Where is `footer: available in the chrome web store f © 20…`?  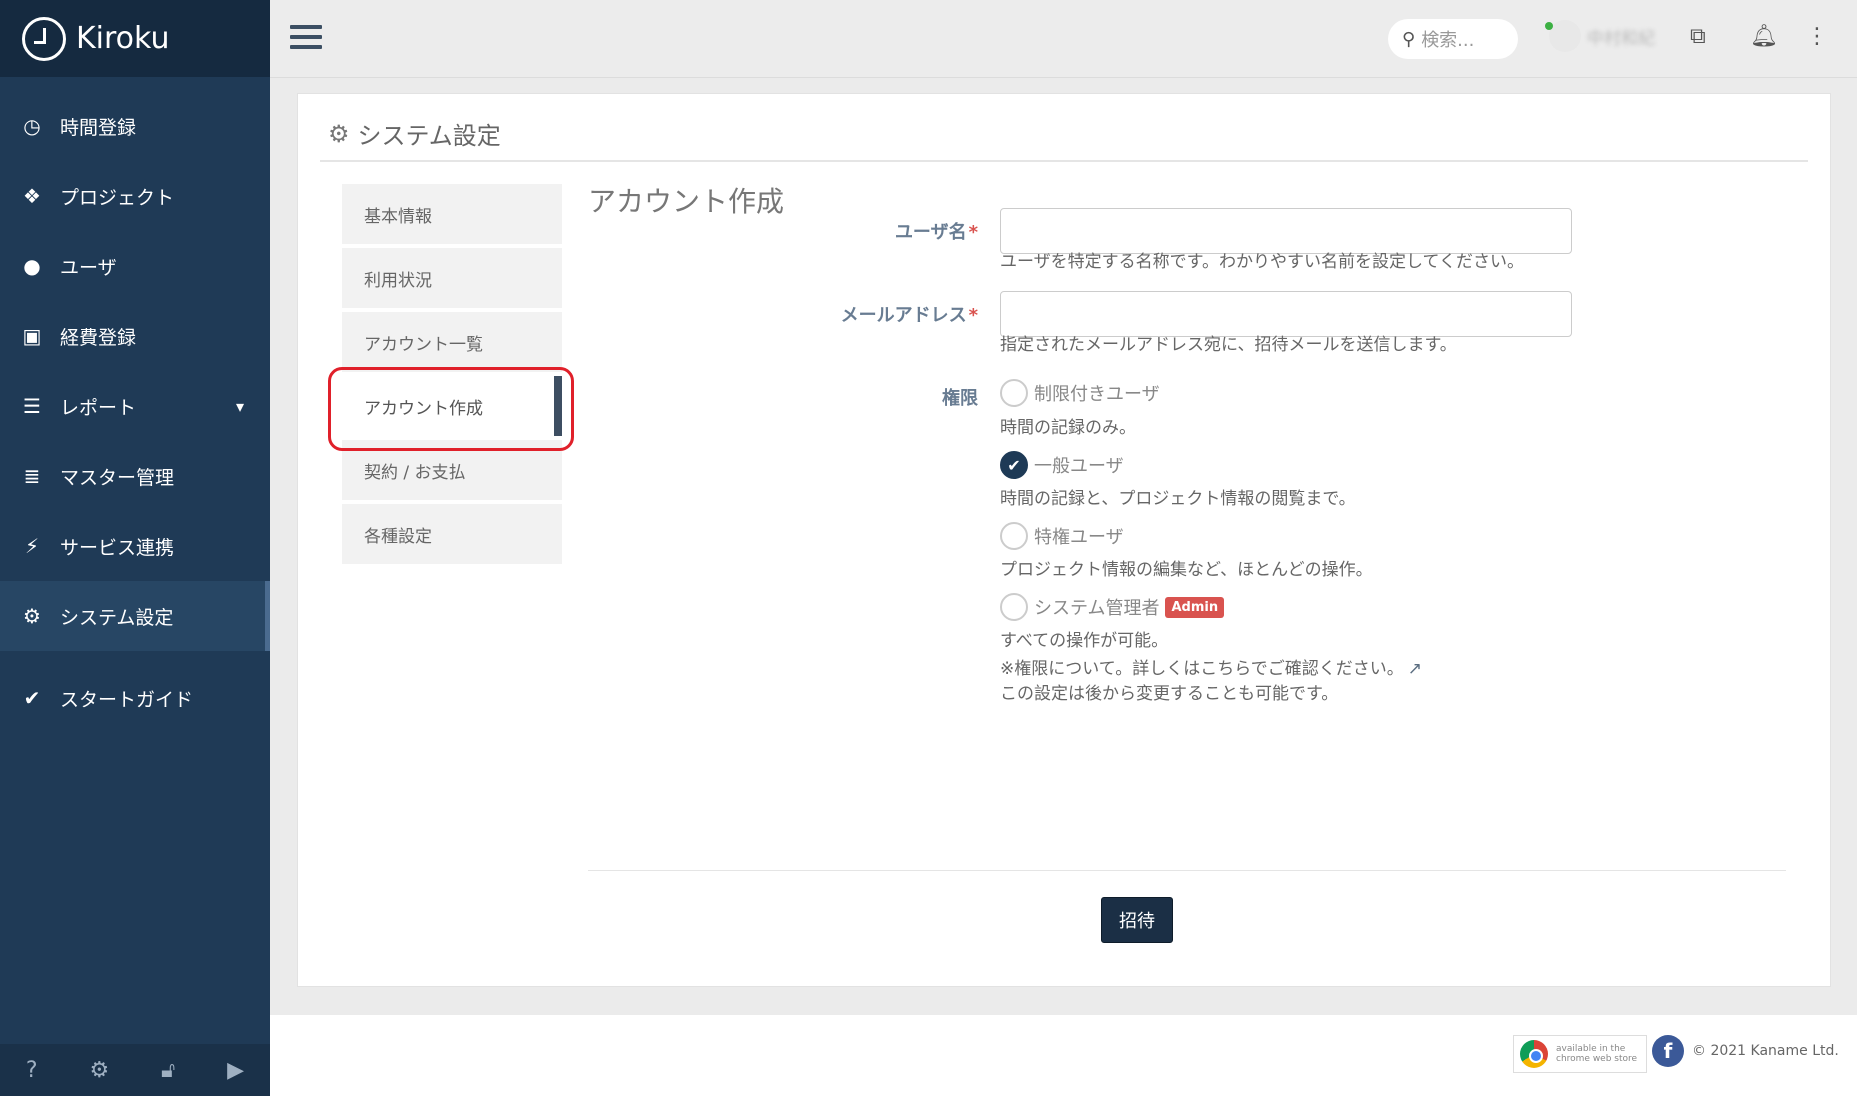
footer: available in the chrome web store f © 20… is located at coordinates (1063, 1055).